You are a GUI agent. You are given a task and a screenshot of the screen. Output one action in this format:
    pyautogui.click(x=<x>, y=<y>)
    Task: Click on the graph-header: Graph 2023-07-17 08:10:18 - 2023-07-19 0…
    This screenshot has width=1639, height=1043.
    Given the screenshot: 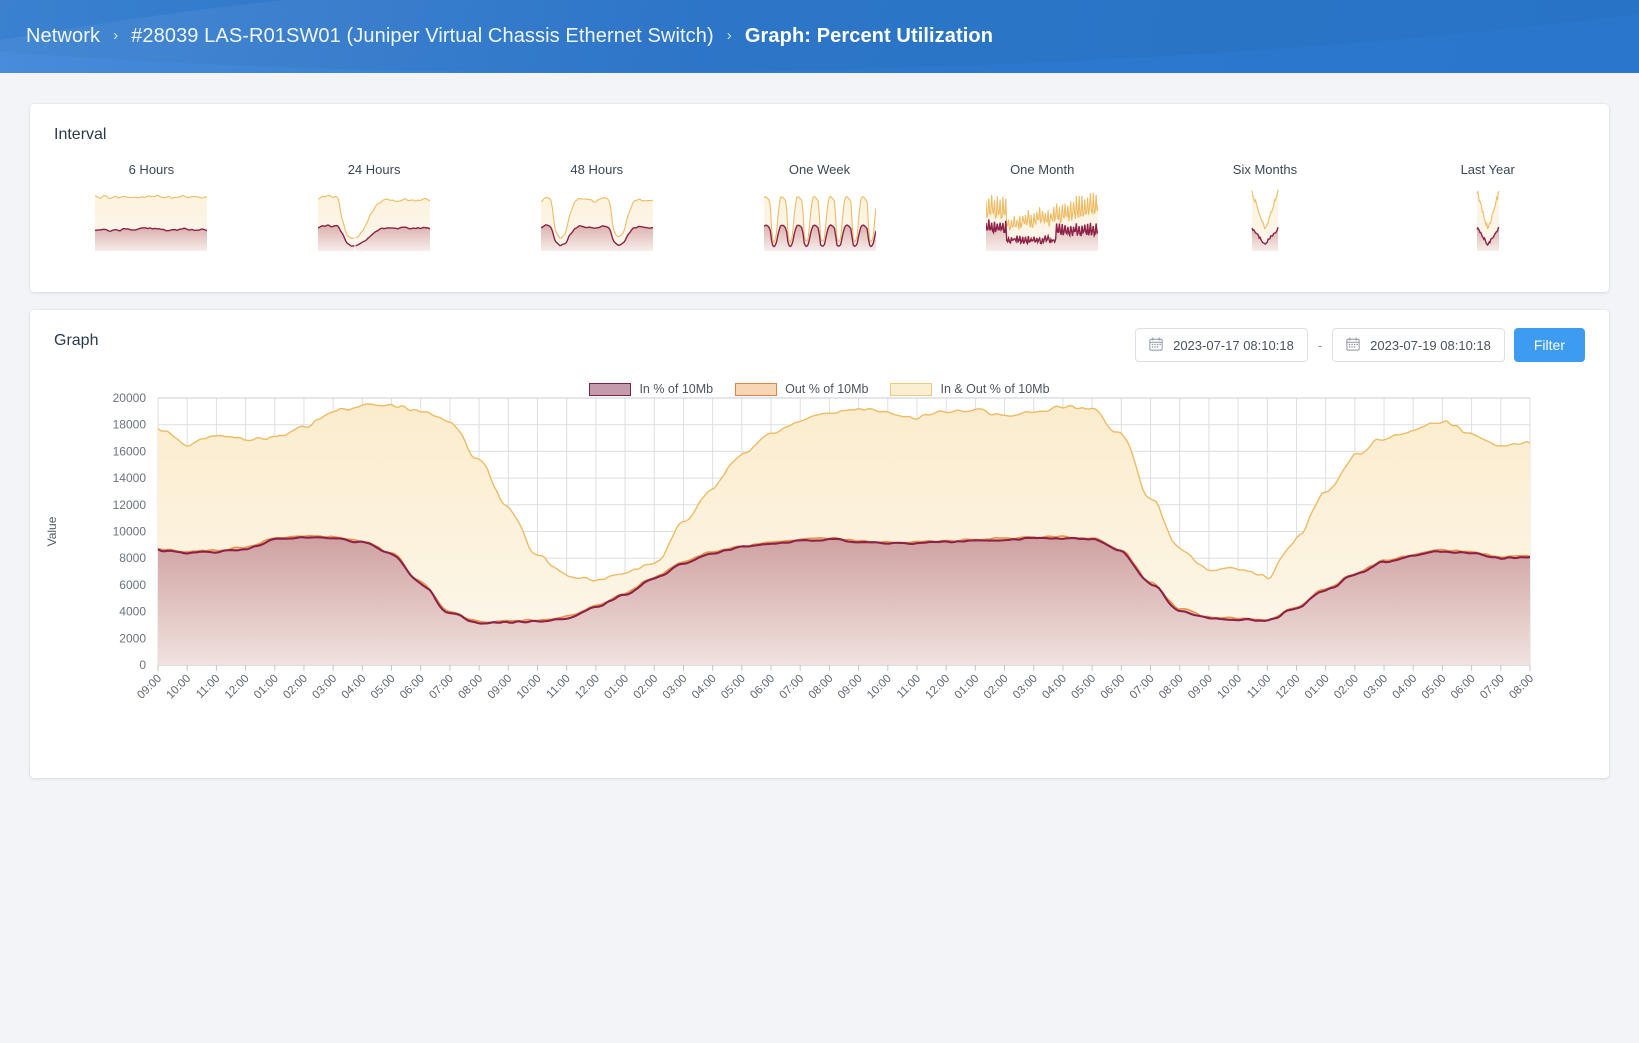 What is the action you would take?
    pyautogui.click(x=819, y=336)
    